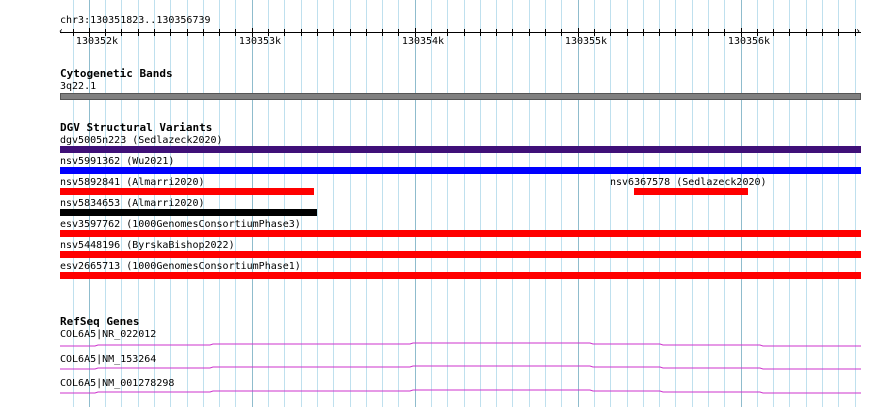 The image size is (890, 407). I want to click on variant-label: nsv5991362 (Wu2021), so click(117, 161).